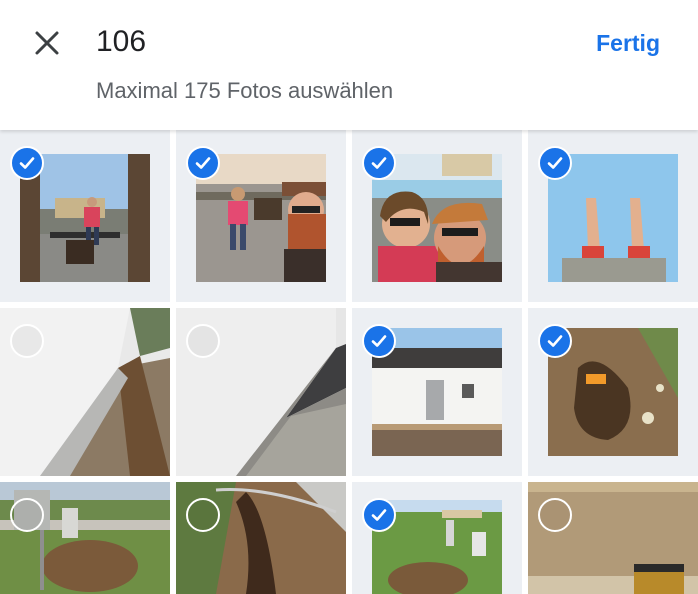  I want to click on selection-limit-text: Maximal 175 Fotos auswählen, so click(245, 90).